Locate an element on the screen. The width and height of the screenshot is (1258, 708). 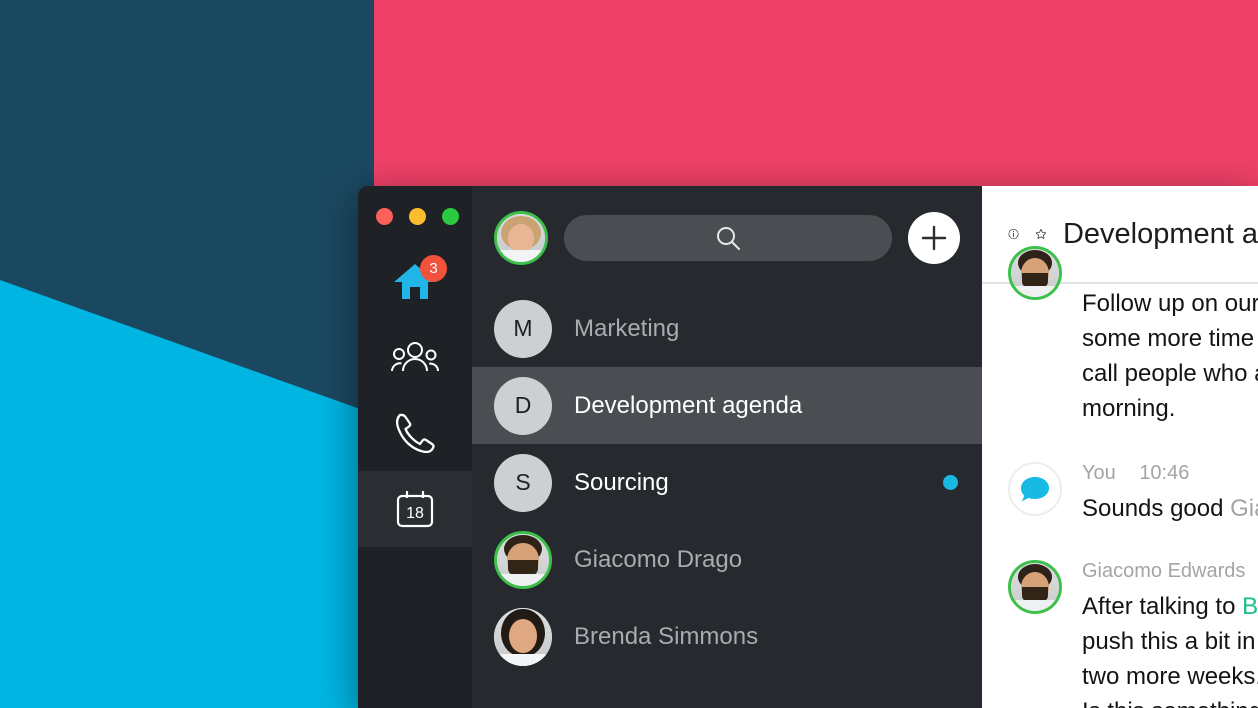
search-icon is located at coordinates (728, 238).